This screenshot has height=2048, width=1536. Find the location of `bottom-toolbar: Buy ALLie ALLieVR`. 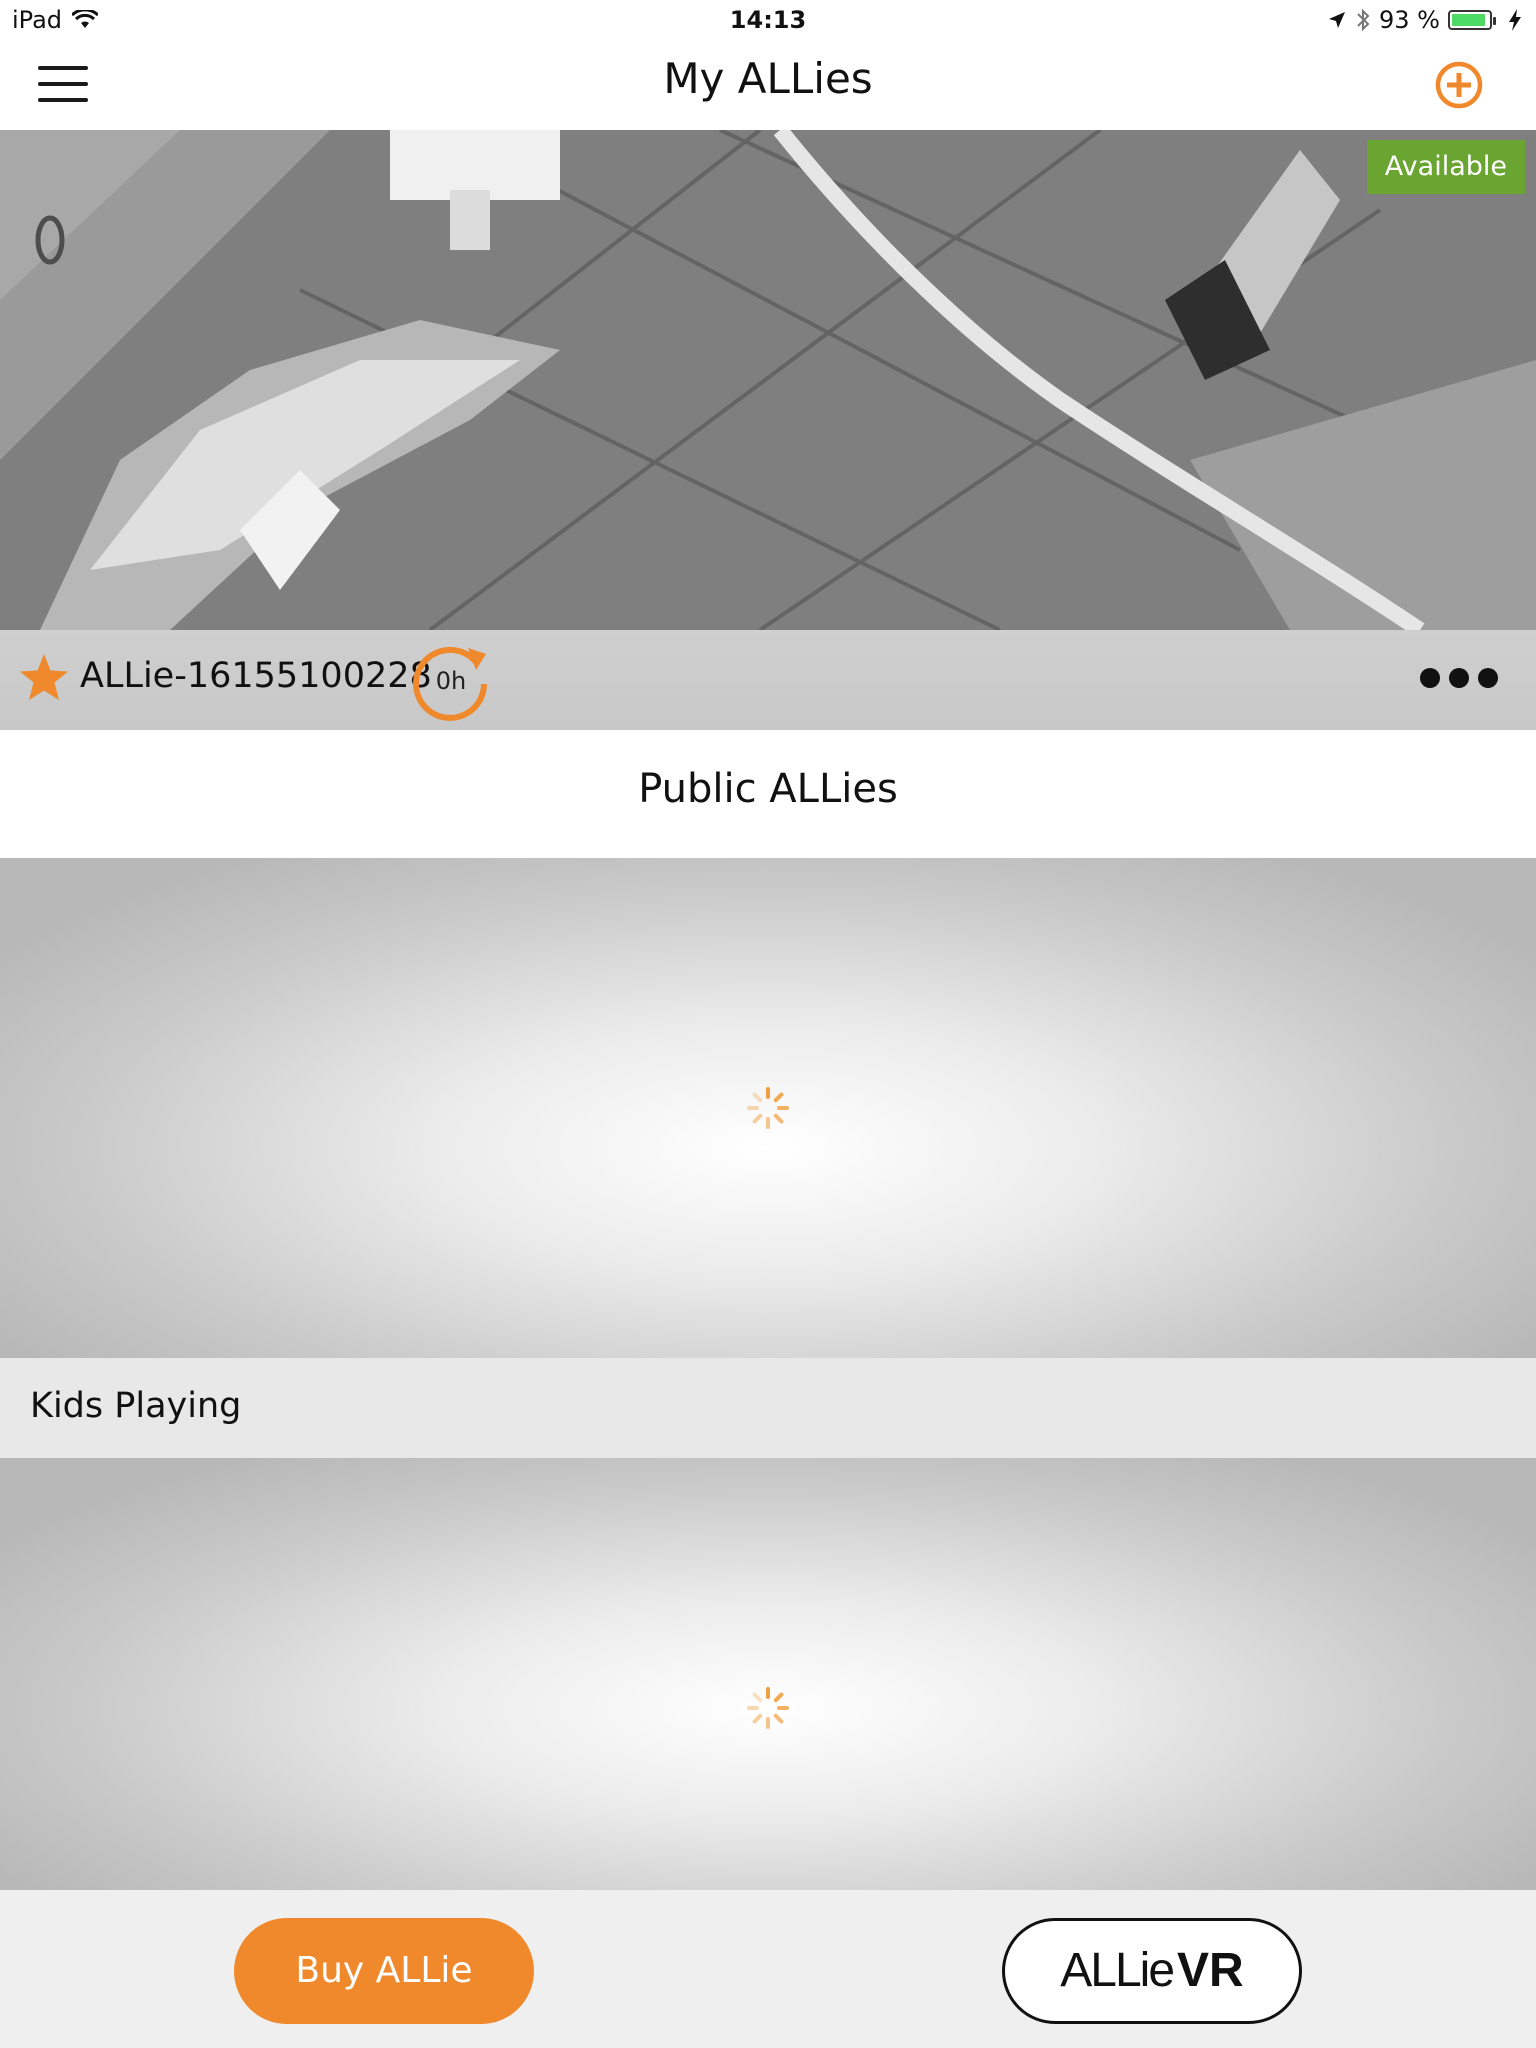

bottom-toolbar: Buy ALLie ALLieVR is located at coordinates (768, 1969).